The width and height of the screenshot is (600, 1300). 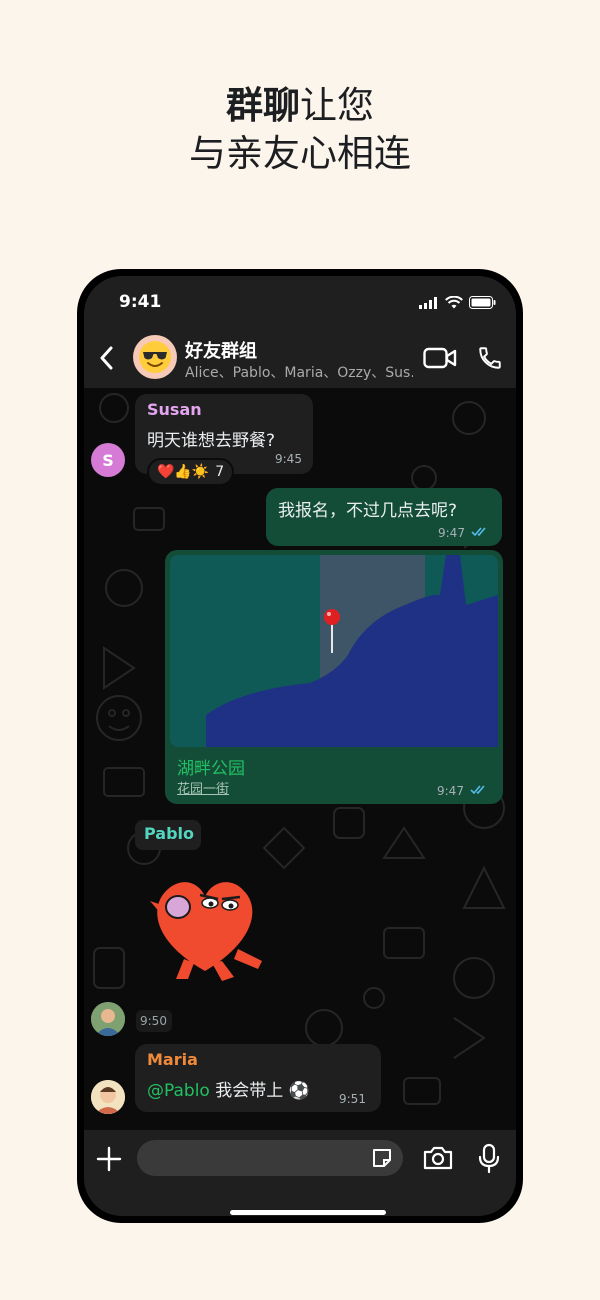 I want to click on message-input, so click(x=270, y=1158).